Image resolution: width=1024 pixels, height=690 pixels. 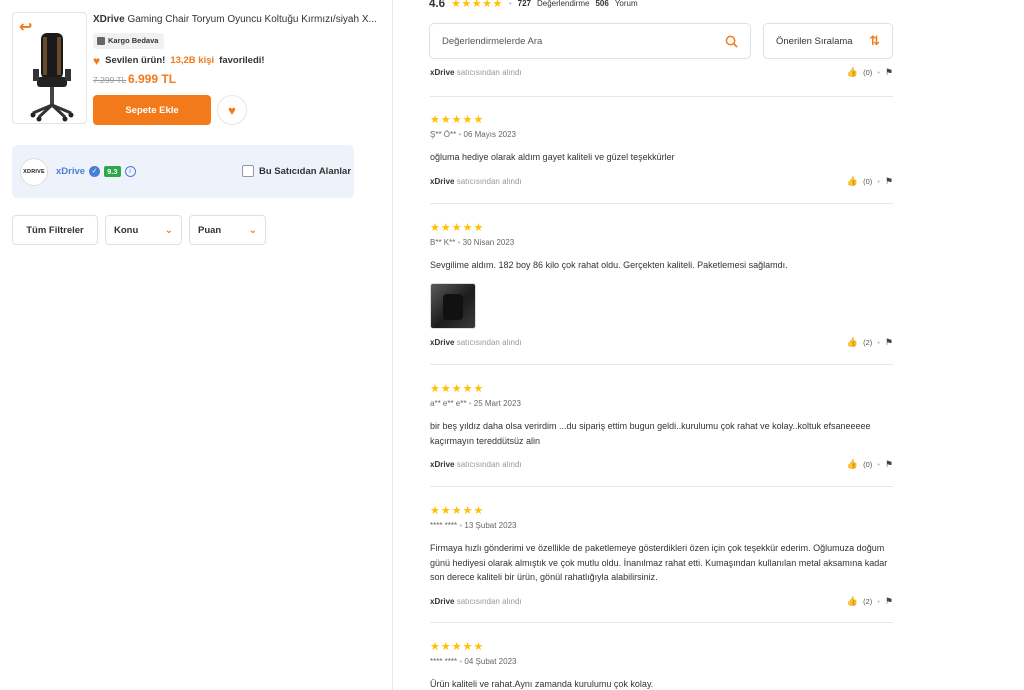 I want to click on comment-label: Yorum, so click(x=626, y=4).